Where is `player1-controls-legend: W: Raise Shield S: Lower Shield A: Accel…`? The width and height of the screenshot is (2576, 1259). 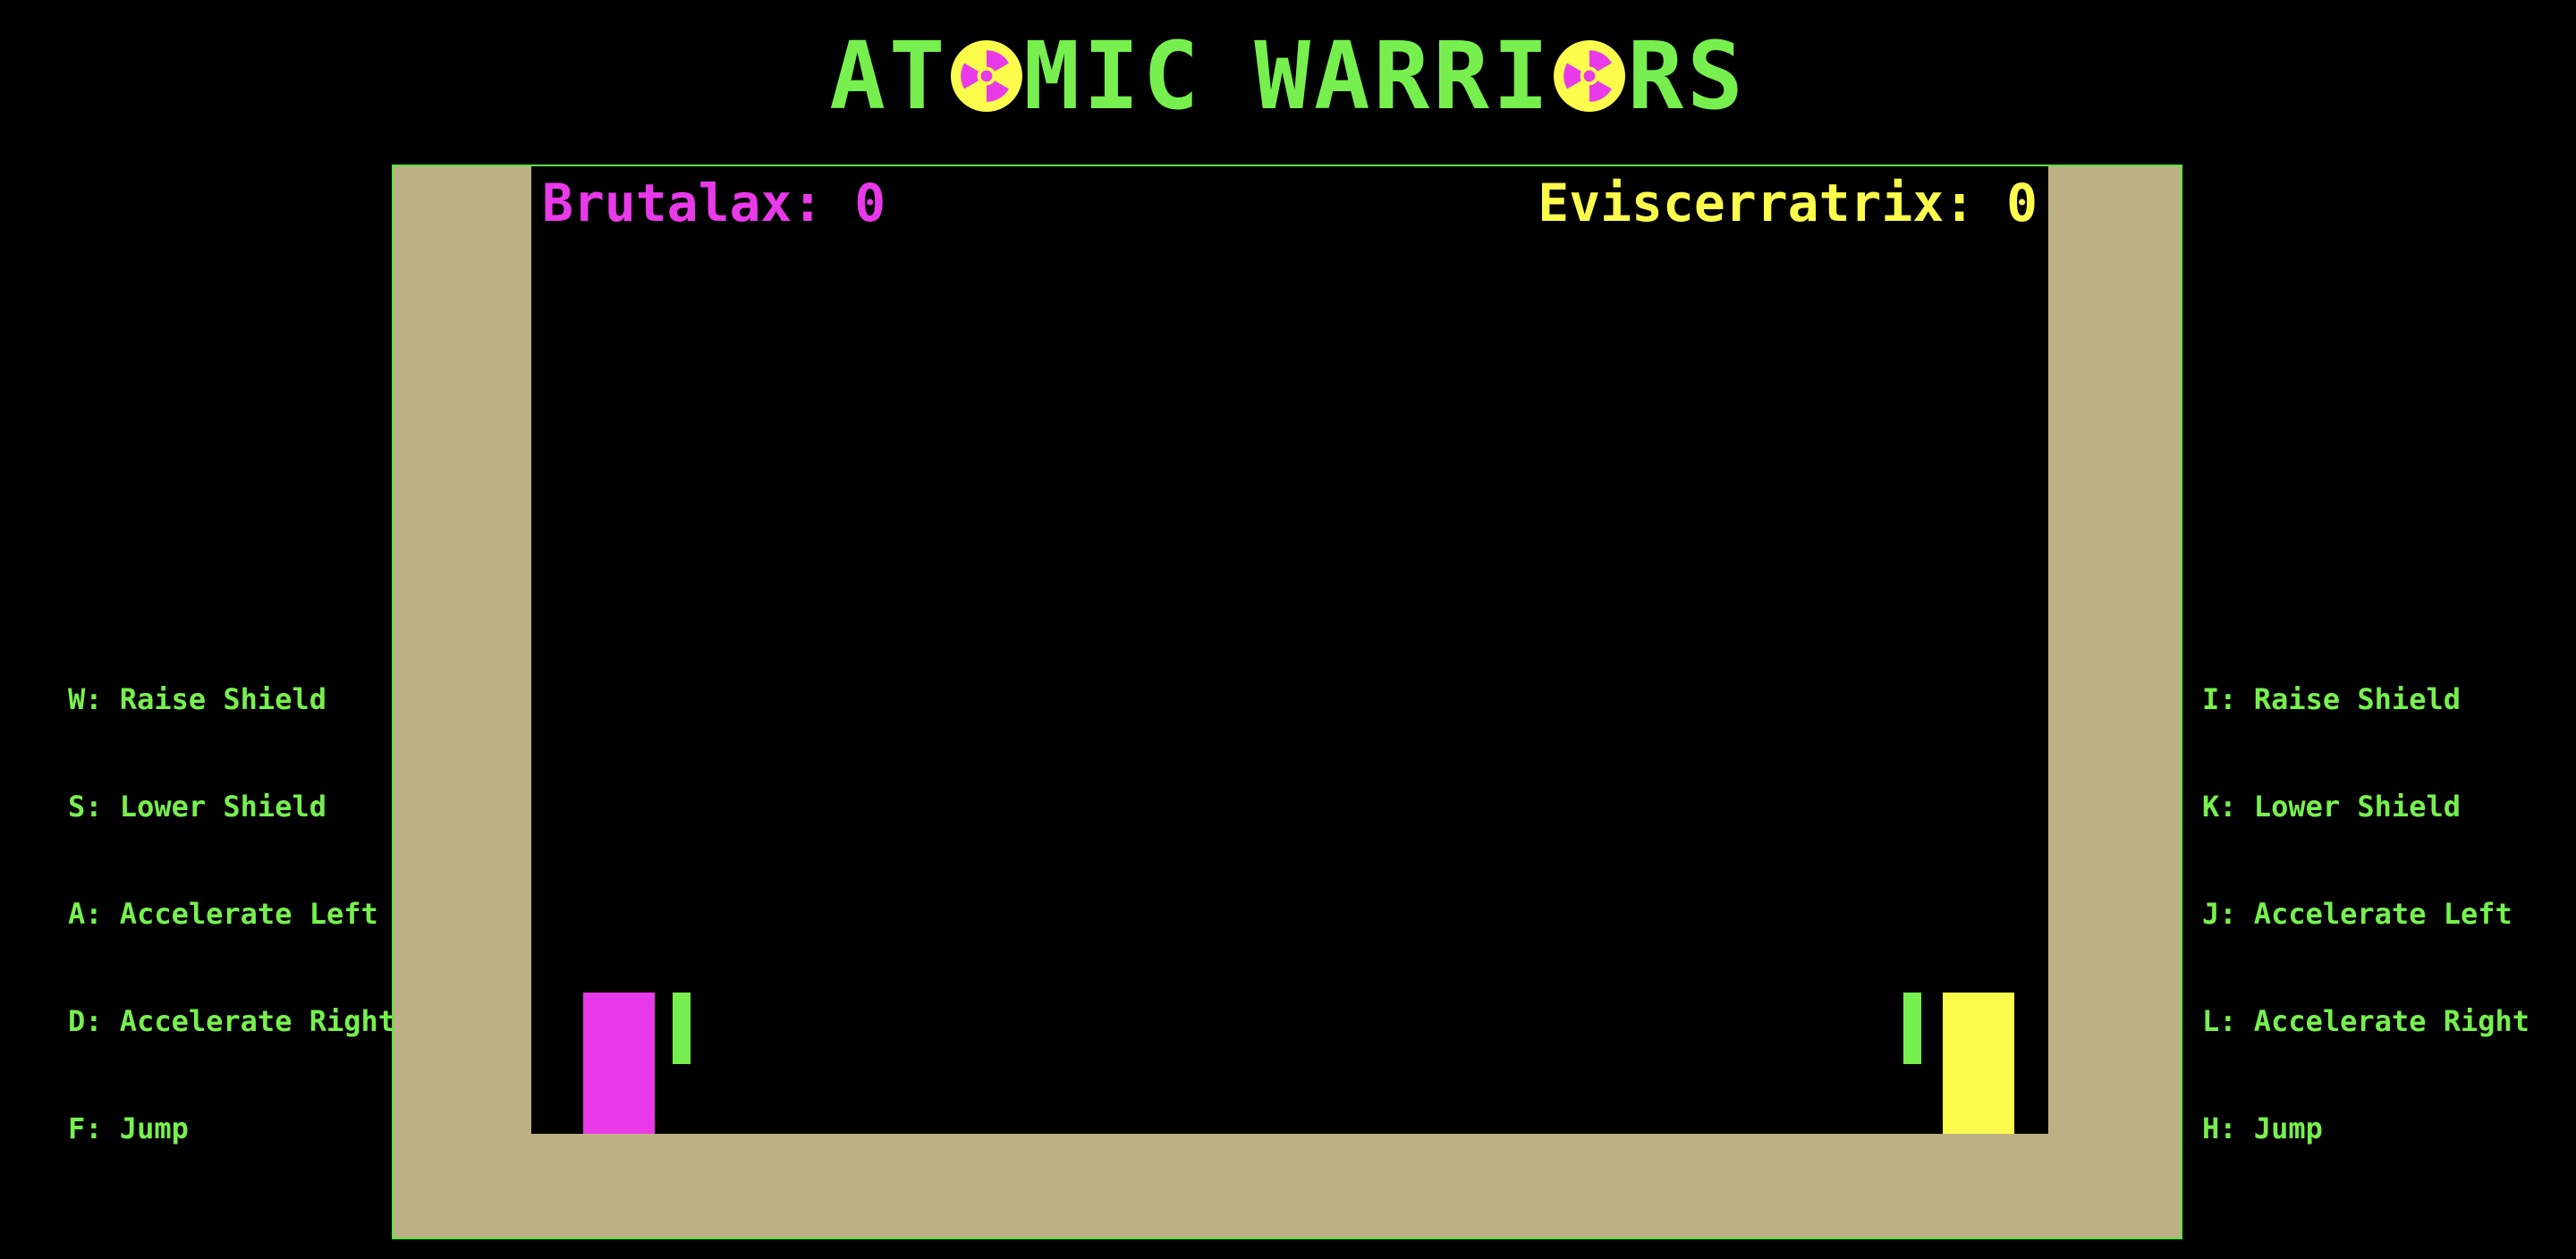 player1-controls-legend: W: Raise Shield S: Lower Shield A: Accel… is located at coordinates (231, 896).